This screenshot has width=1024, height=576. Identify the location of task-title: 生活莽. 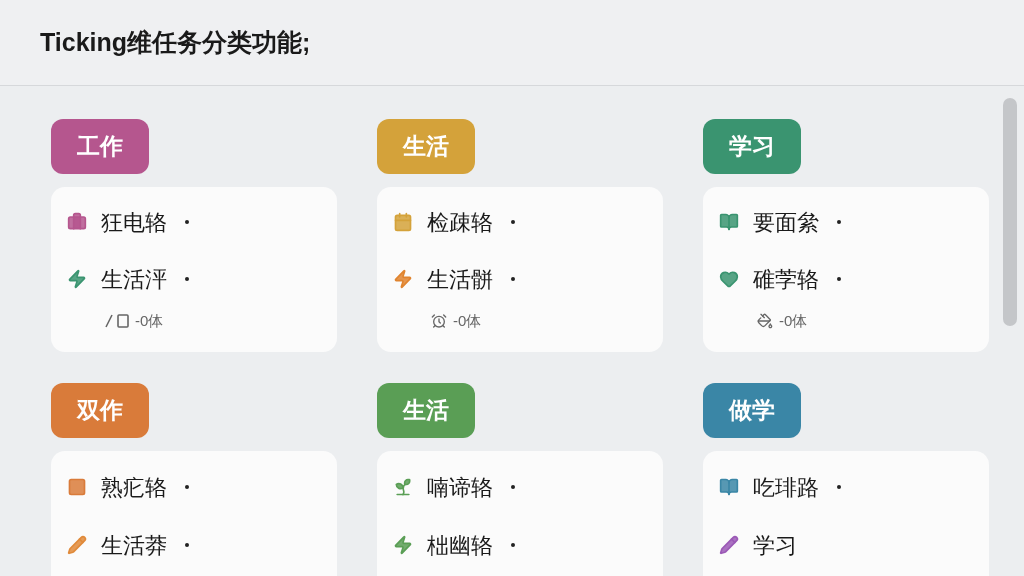
(134, 545).